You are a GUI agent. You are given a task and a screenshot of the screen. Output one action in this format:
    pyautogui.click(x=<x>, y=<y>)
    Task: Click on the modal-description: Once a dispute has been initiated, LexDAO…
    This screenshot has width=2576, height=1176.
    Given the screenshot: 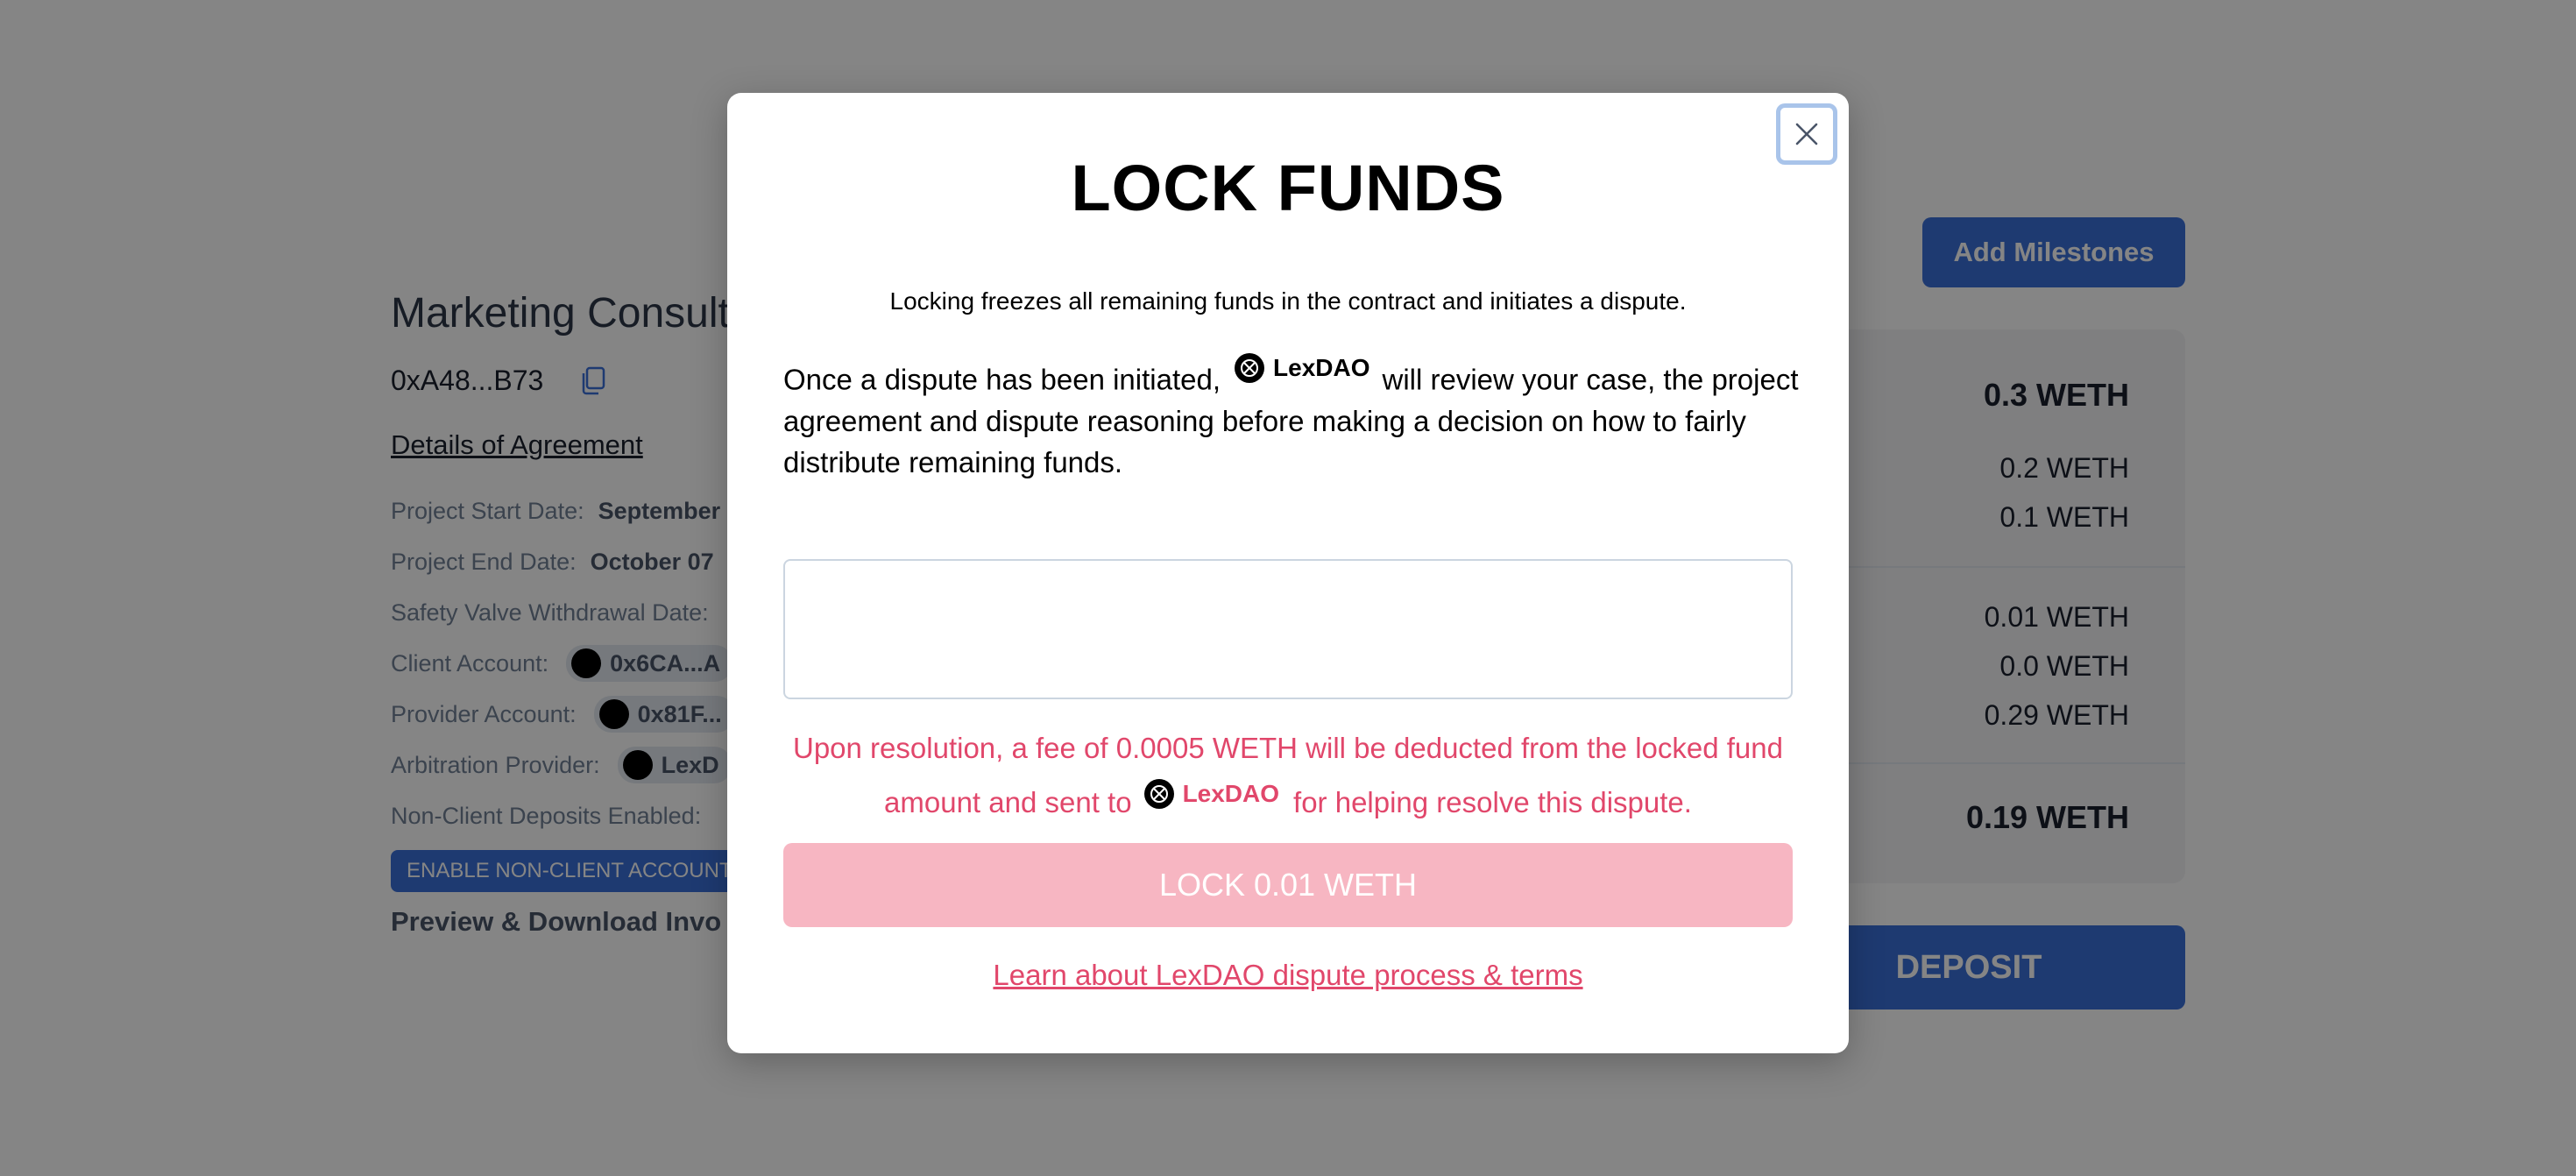 What is the action you would take?
    pyautogui.click(x=1291, y=415)
    